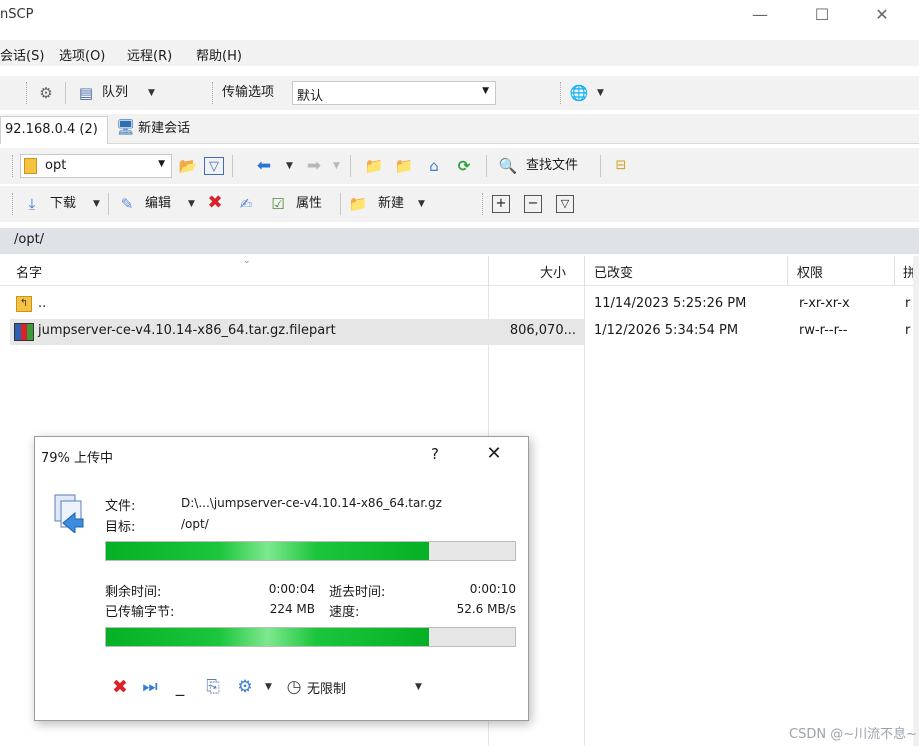 Image resolution: width=919 pixels, height=746 pixels. I want to click on speed-value: 52.6 MB/s, so click(486, 609).